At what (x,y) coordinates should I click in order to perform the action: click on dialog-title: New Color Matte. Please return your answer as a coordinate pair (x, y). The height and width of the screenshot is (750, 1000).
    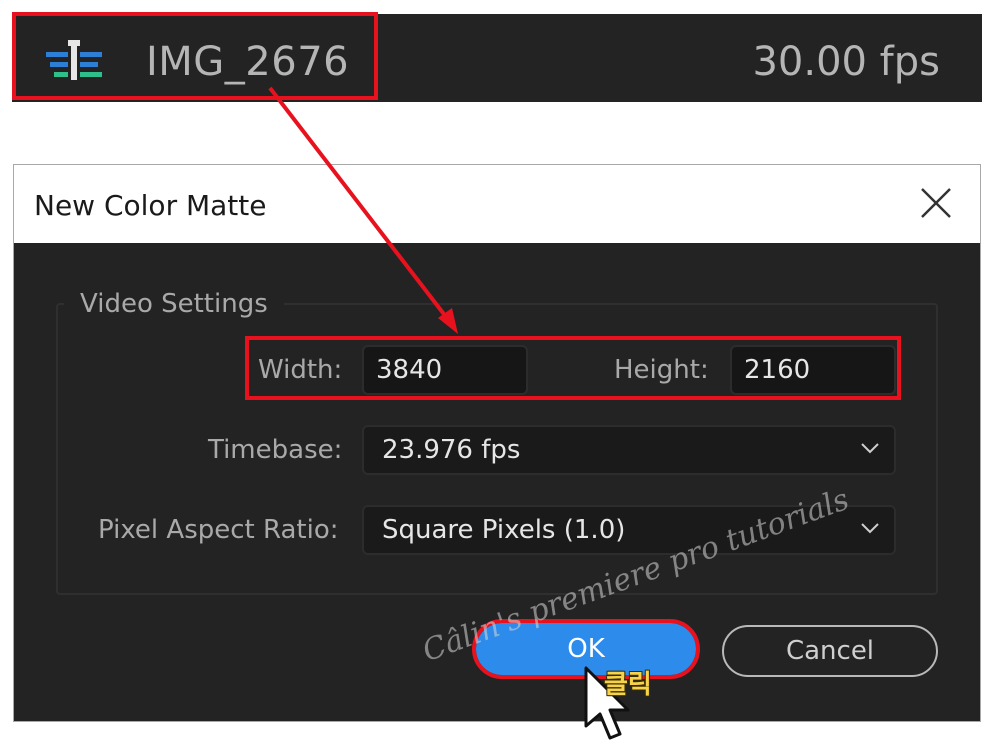
    Looking at the image, I should click on (150, 205).